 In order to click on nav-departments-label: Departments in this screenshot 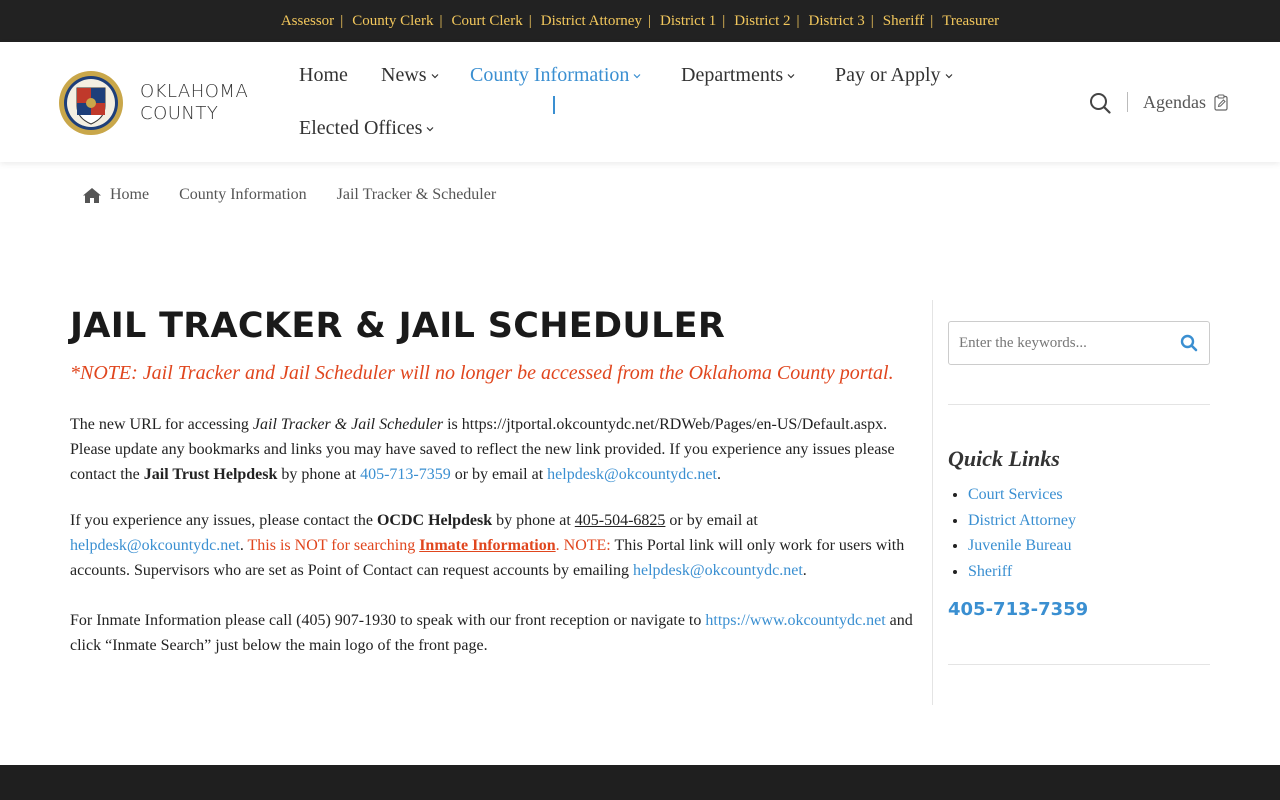, I will do `click(732, 75)`.